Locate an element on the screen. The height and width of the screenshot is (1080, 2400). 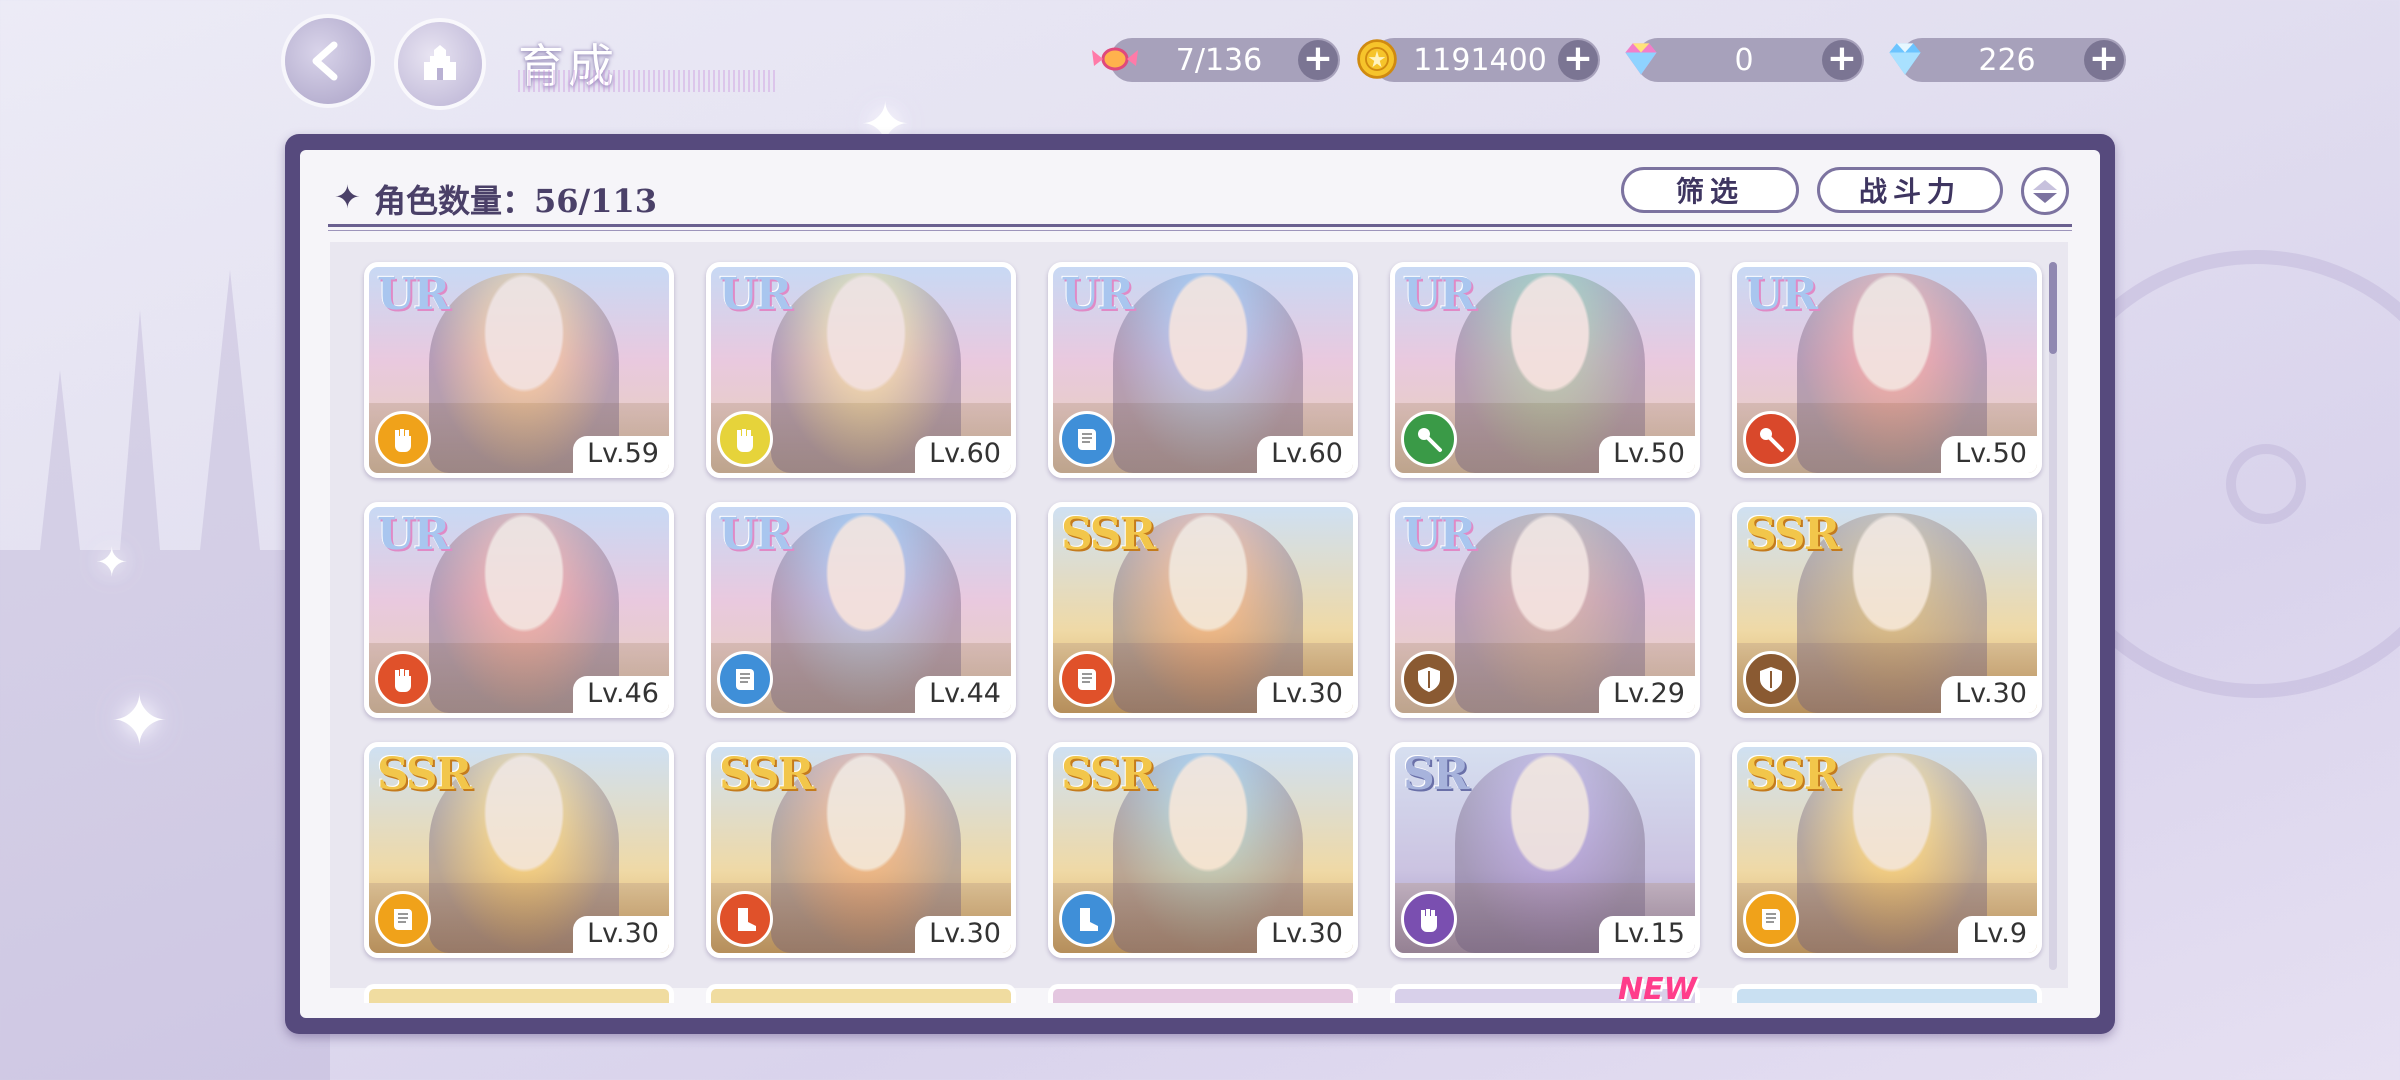
rainbow-gem-icon is located at coordinates (1641, 59).